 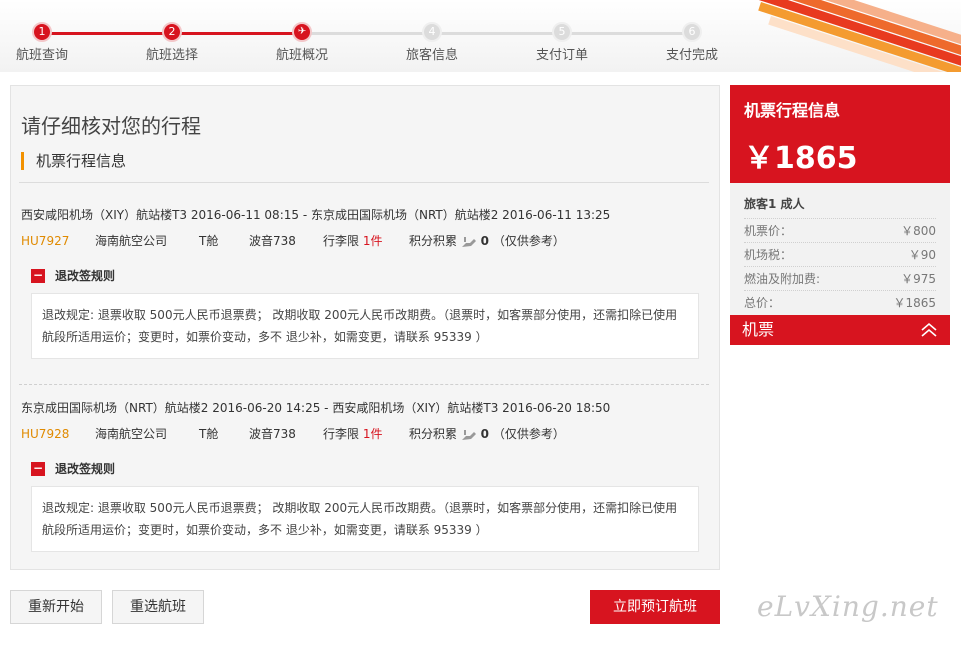 I want to click on price-row: 机票价： ￥800, so click(x=840, y=231).